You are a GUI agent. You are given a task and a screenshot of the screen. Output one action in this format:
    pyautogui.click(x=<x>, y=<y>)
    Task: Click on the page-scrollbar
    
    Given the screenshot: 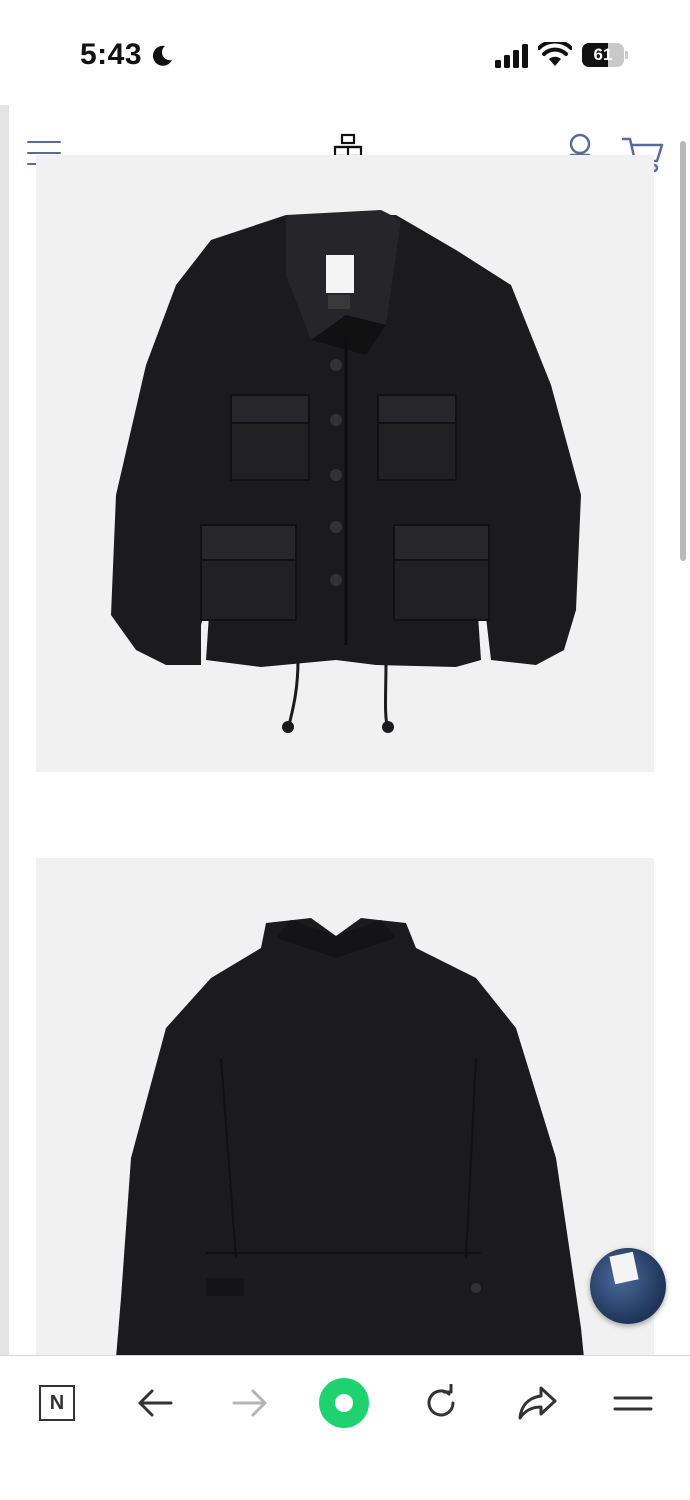 What is the action you would take?
    pyautogui.click(x=683, y=351)
    